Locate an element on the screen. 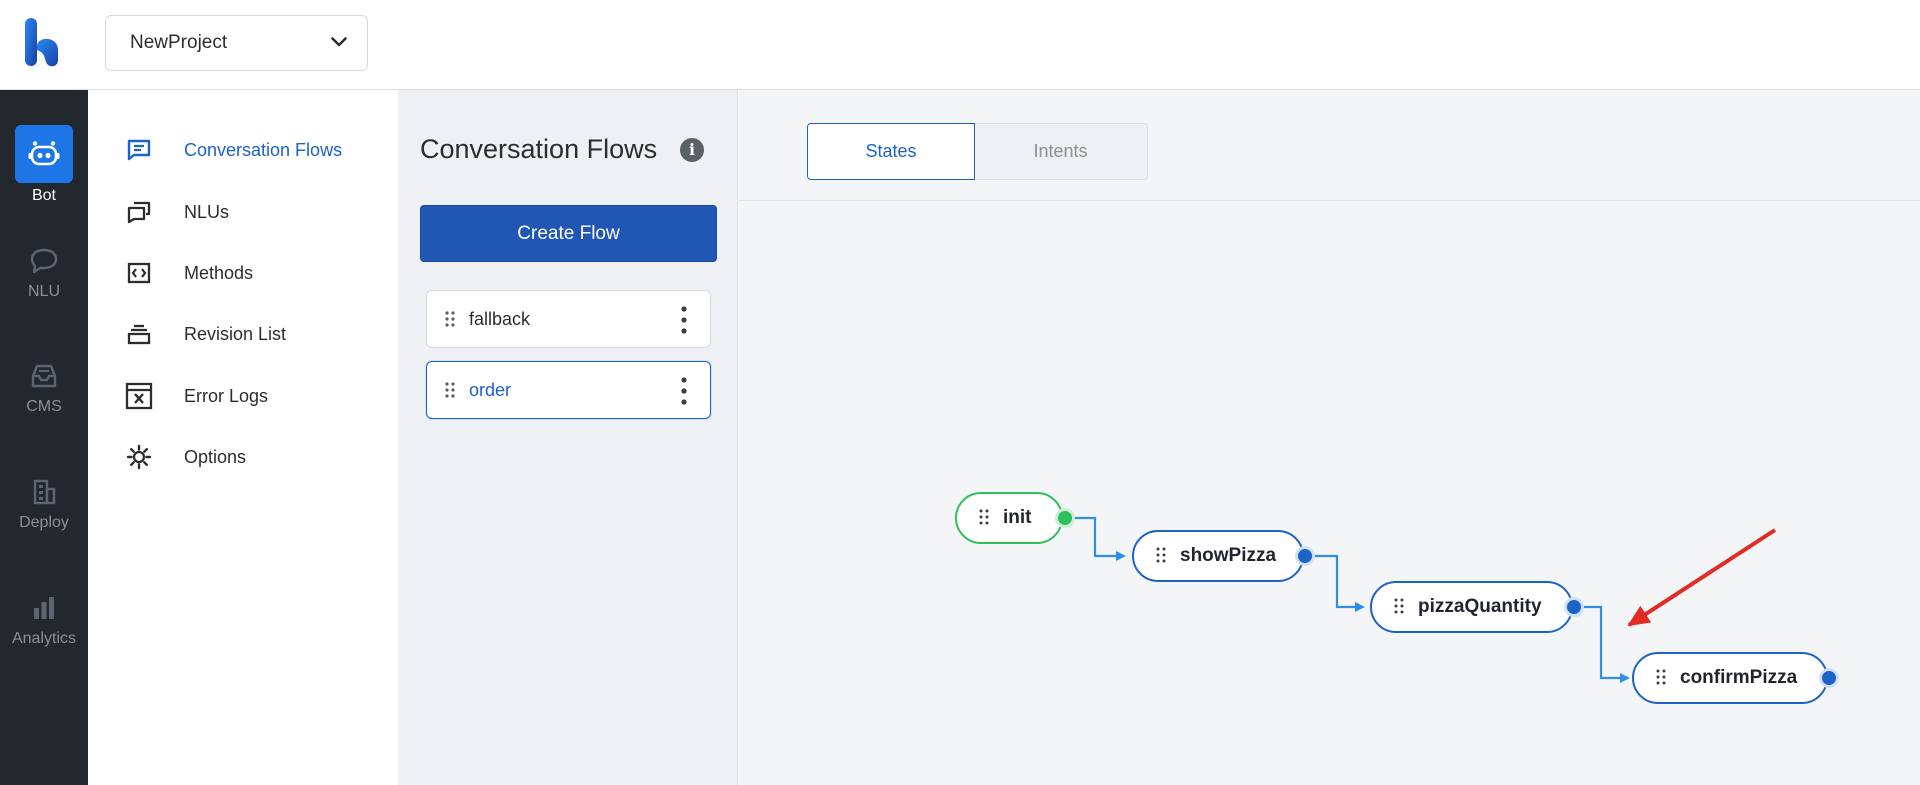 The height and width of the screenshot is (785, 1920). flow-item-order: order is located at coordinates (568, 390).